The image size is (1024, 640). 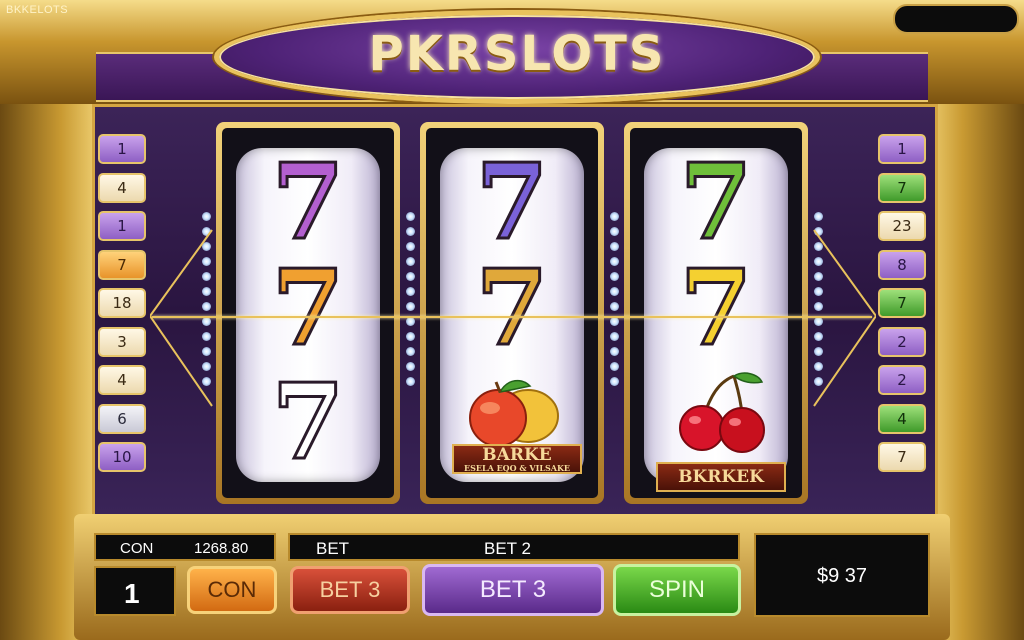 I want to click on reel-3: 7 7 BKRKEK, so click(x=716, y=313).